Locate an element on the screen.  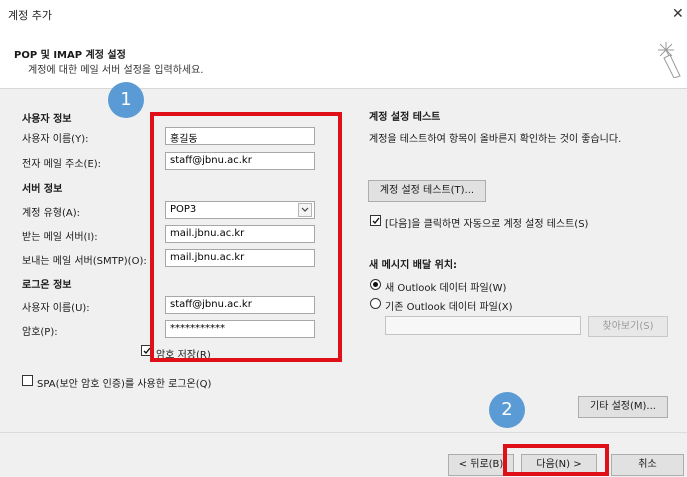
logon-user-label: 사용자 이름(U): is located at coordinates (56, 308).